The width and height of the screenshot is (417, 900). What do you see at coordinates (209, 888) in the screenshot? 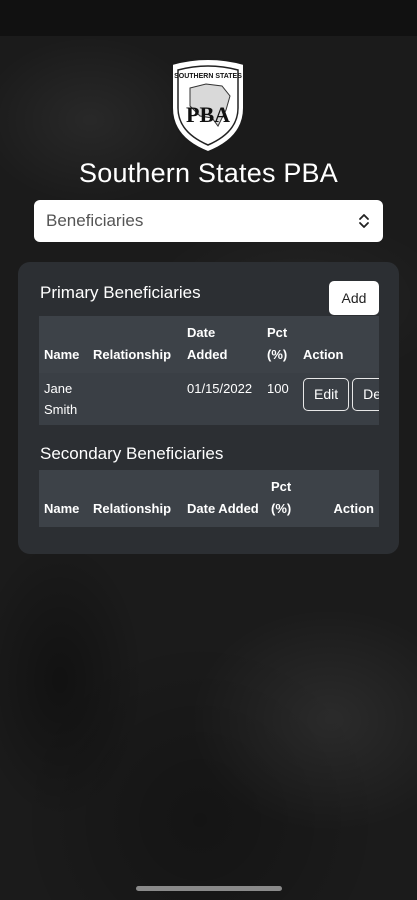
I see `home-indicator` at bounding box center [209, 888].